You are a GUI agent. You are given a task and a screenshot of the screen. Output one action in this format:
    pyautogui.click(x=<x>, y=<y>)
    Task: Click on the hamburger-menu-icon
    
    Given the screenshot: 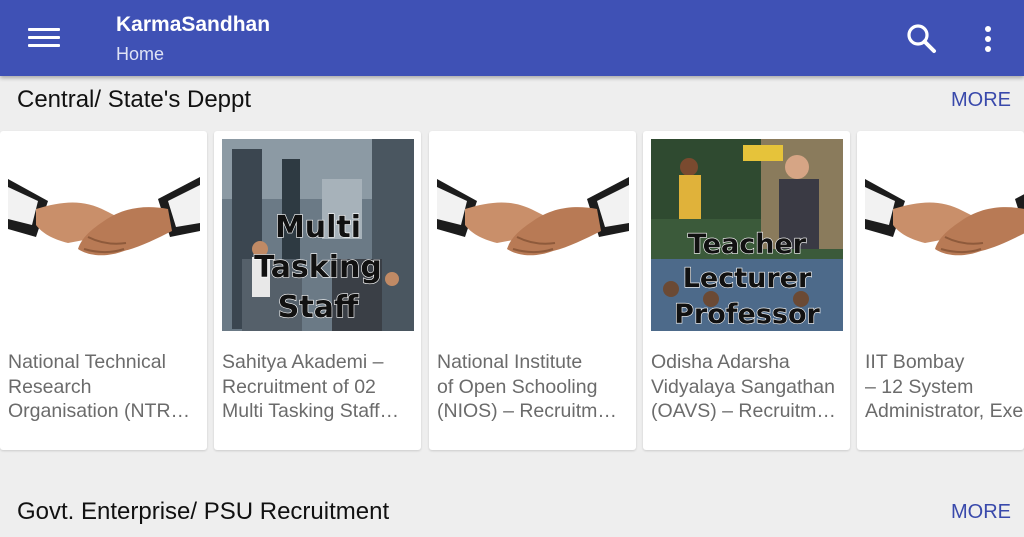 What is the action you would take?
    pyautogui.click(x=45, y=38)
    